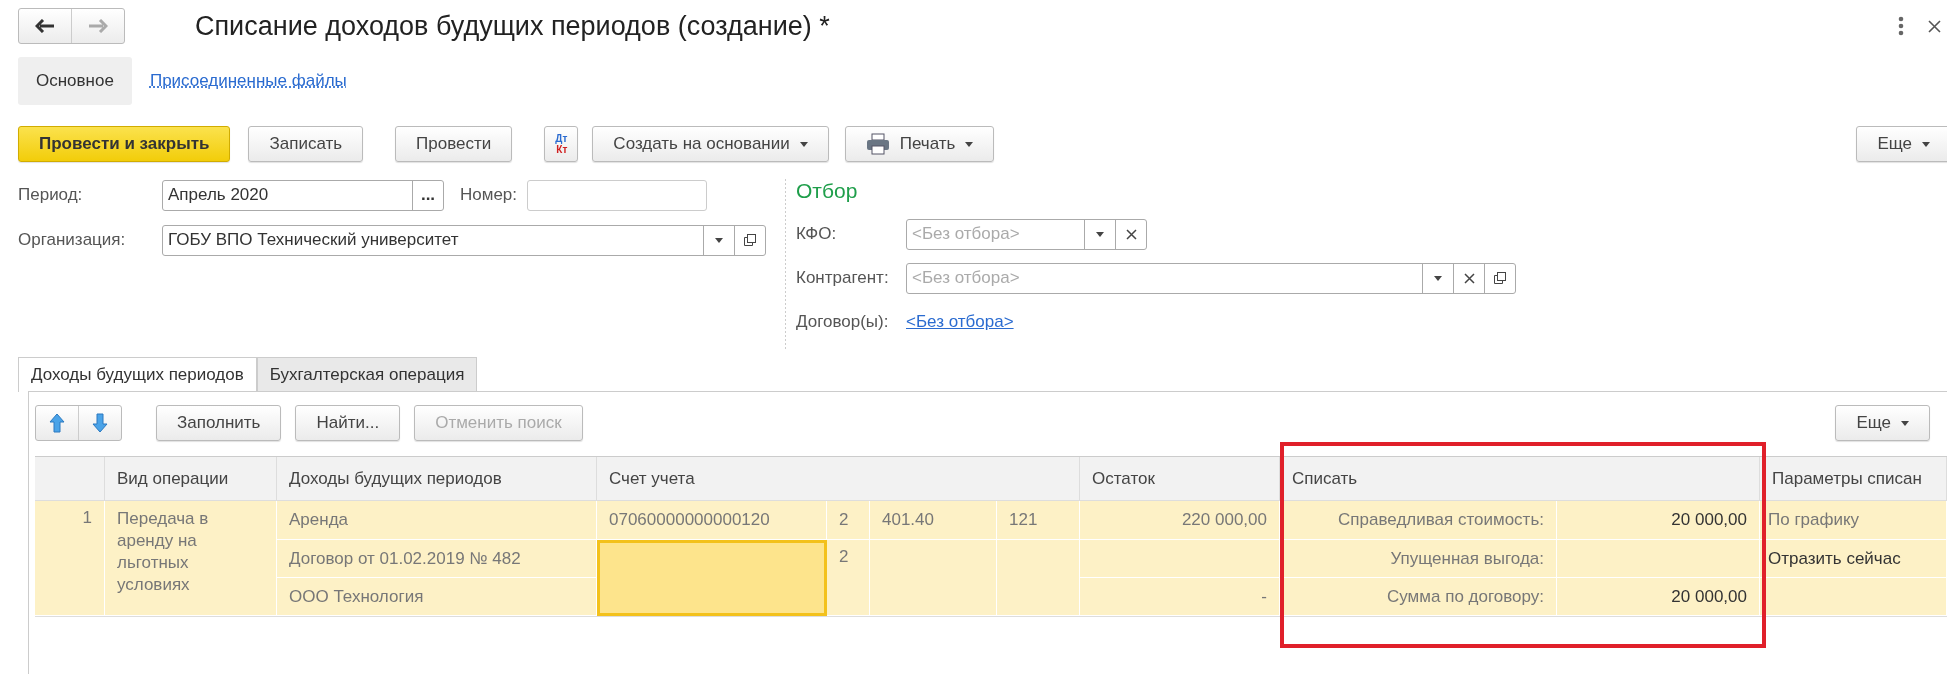  What do you see at coordinates (1441, 520) in the screenshot?
I see `table-cell: Справедливая стоимость:` at bounding box center [1441, 520].